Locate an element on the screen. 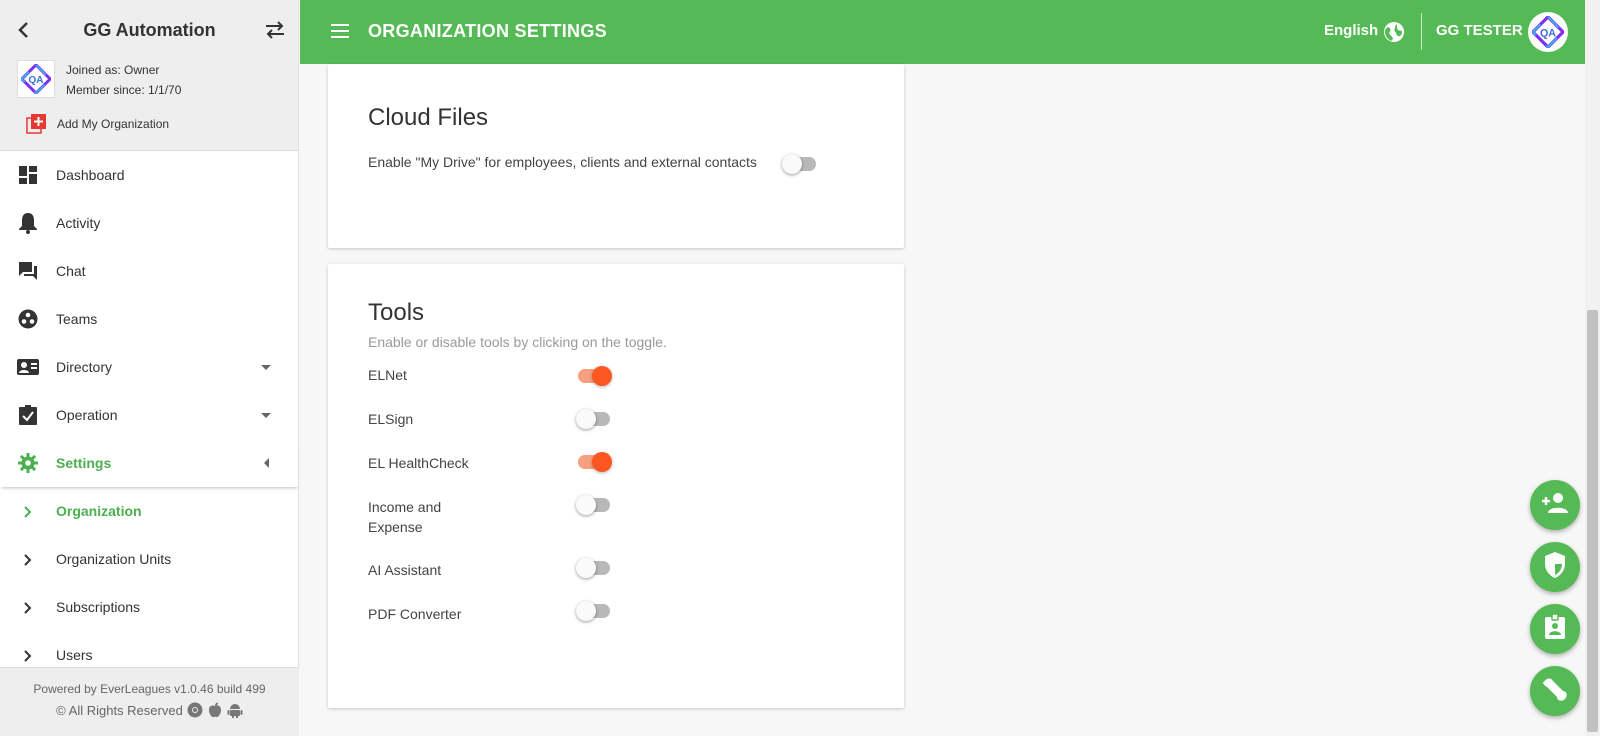 This screenshot has height=736, width=1600. ai-assistant-toggle is located at coordinates (594, 568).